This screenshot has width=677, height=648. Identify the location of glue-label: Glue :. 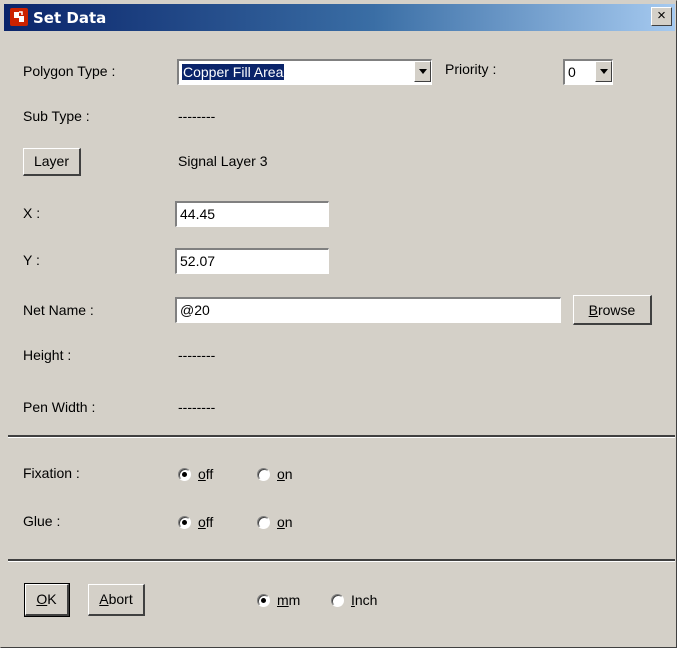
(42, 521).